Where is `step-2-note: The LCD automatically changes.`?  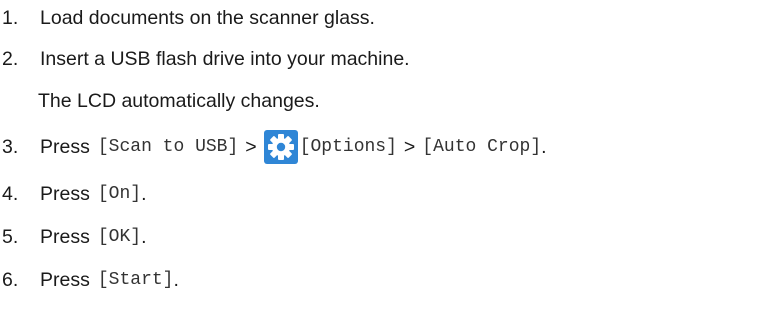
step-2-note: The LCD automatically changes. is located at coordinates (179, 100).